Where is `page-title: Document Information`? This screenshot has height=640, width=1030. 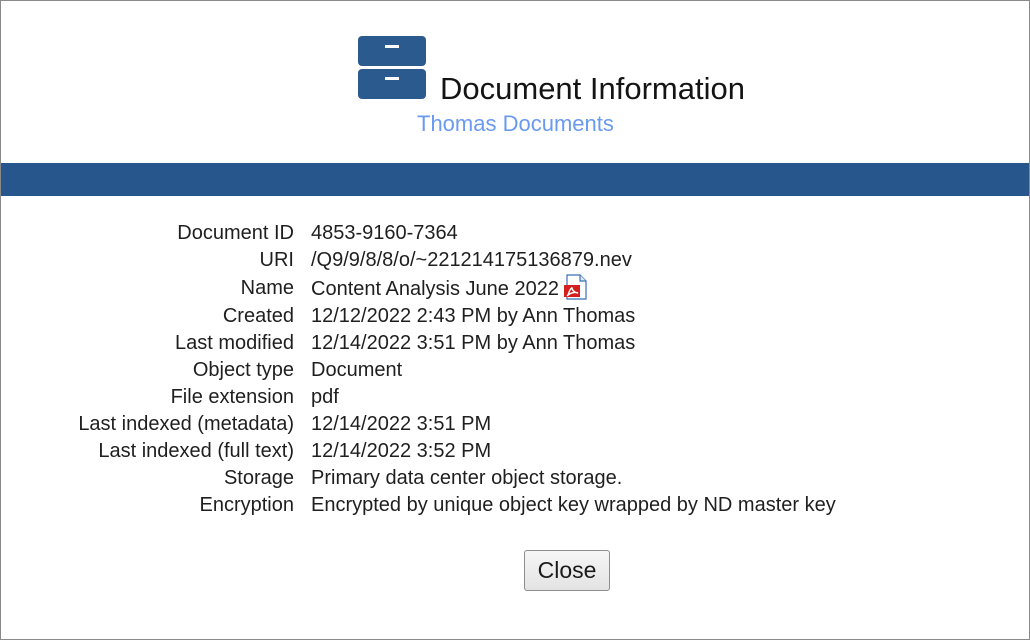 page-title: Document Information is located at coordinates (592, 88).